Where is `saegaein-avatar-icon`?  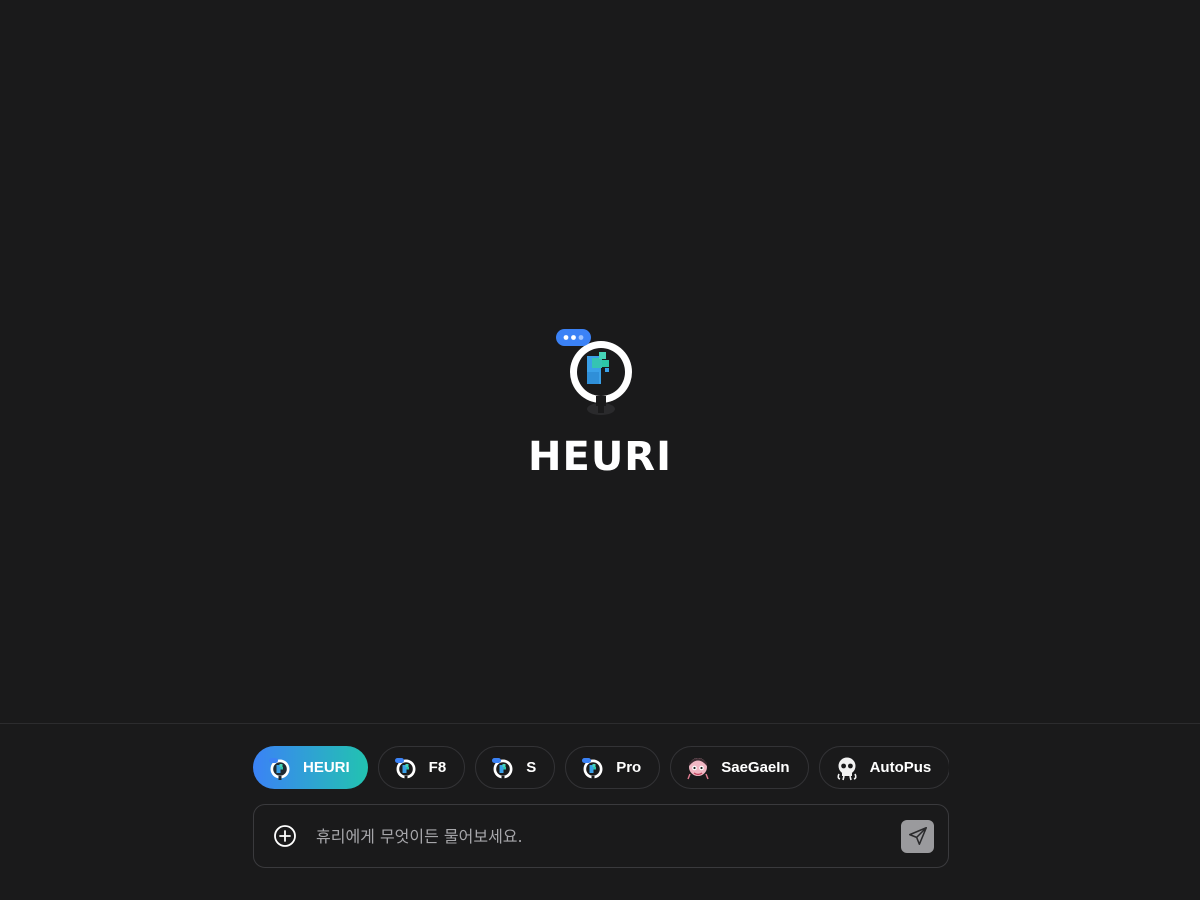 saegaein-avatar-icon is located at coordinates (698, 768).